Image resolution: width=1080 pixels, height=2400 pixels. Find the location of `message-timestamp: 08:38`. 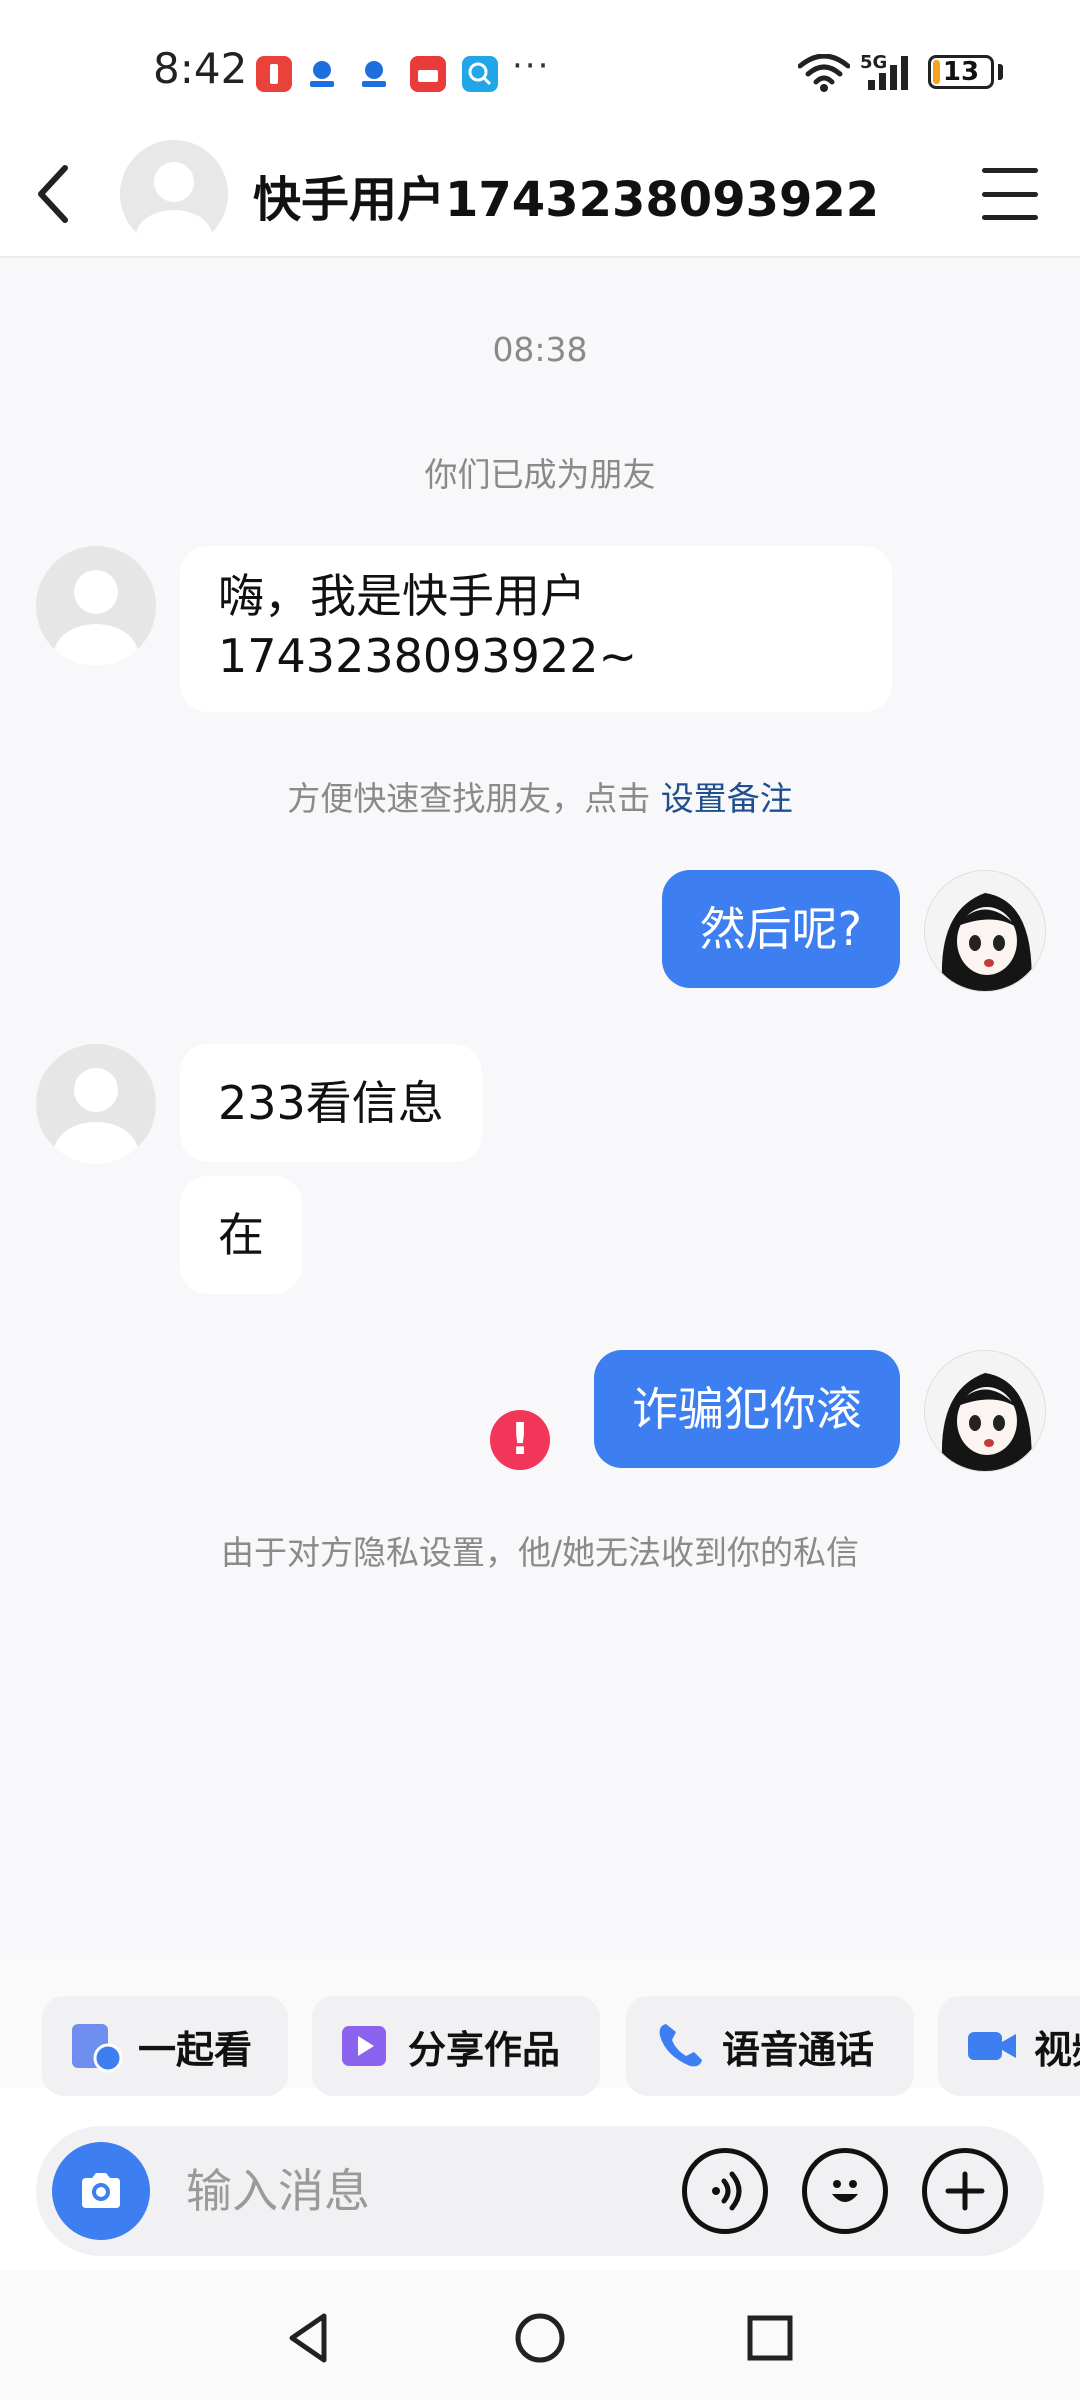

message-timestamp: 08:38 is located at coordinates (540, 349).